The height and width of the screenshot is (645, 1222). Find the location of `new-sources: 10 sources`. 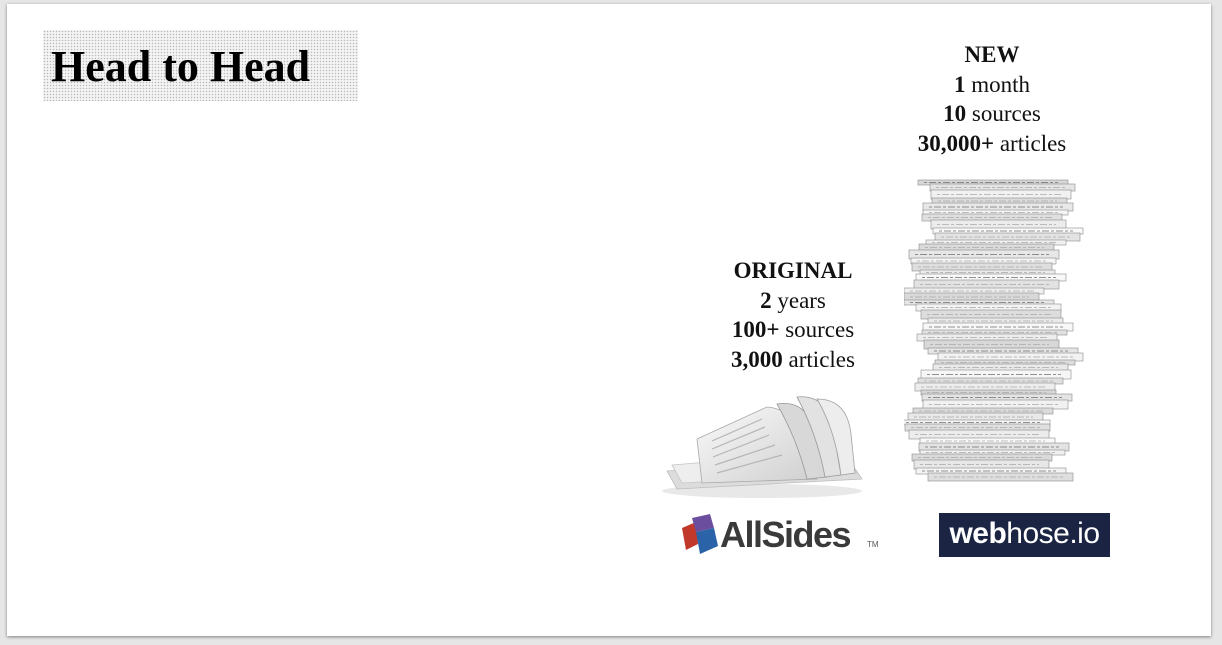

new-sources: 10 sources is located at coordinates (992, 114).